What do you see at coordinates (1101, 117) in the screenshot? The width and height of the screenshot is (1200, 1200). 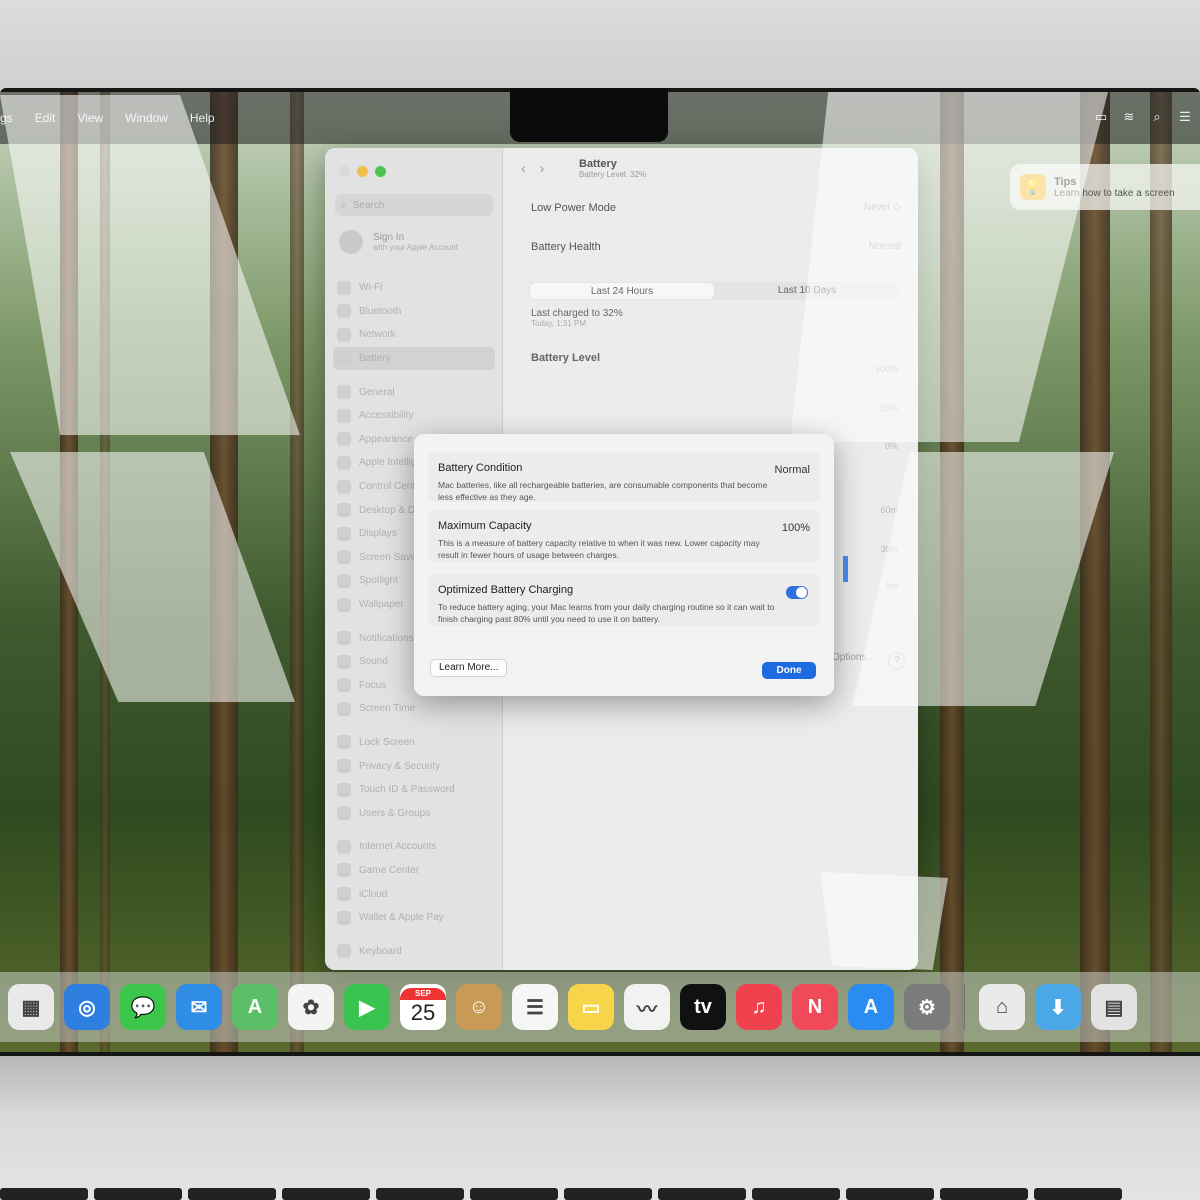 I see `battery-icon: ▭` at bounding box center [1101, 117].